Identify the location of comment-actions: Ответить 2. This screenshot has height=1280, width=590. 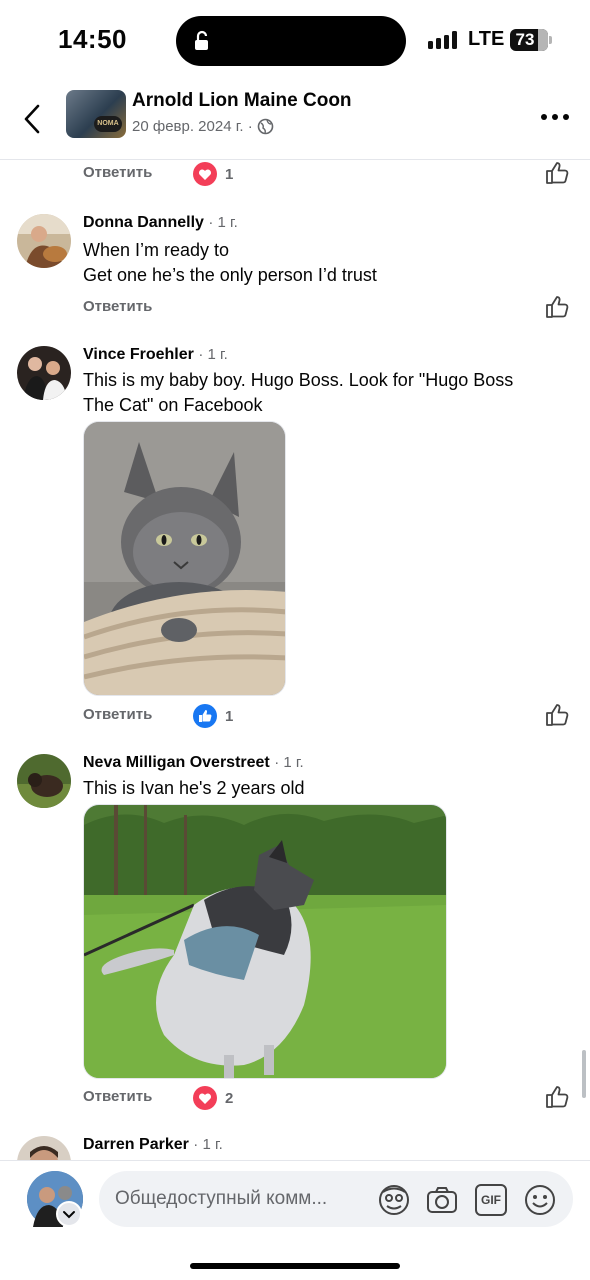
(295, 1099).